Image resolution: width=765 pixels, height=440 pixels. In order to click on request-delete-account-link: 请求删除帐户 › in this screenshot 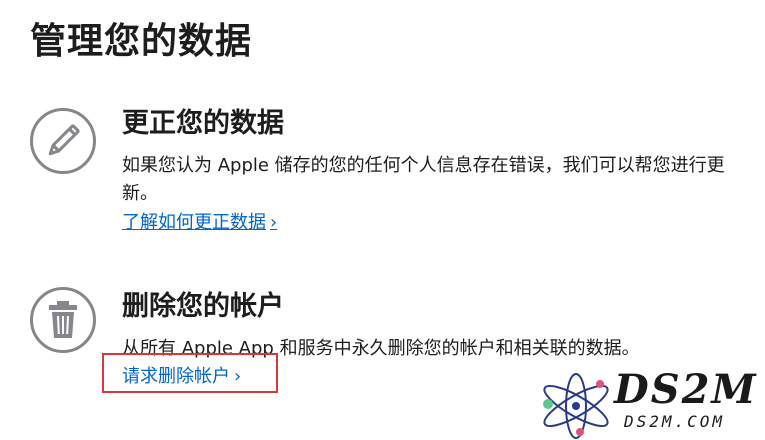, I will do `click(181, 377)`.